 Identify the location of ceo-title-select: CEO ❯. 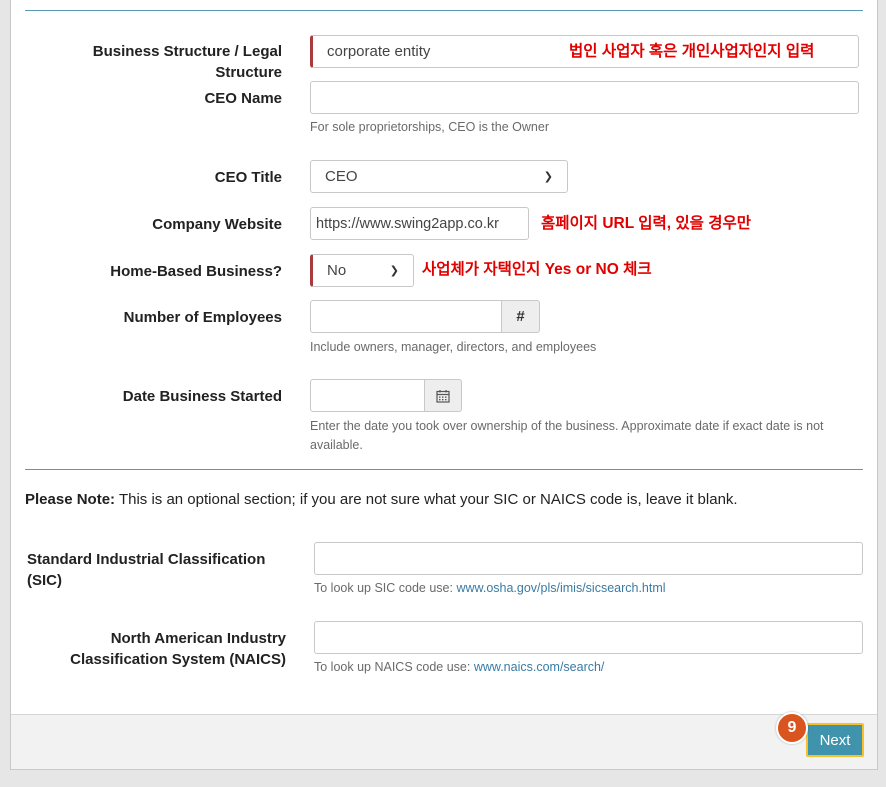
(439, 176).